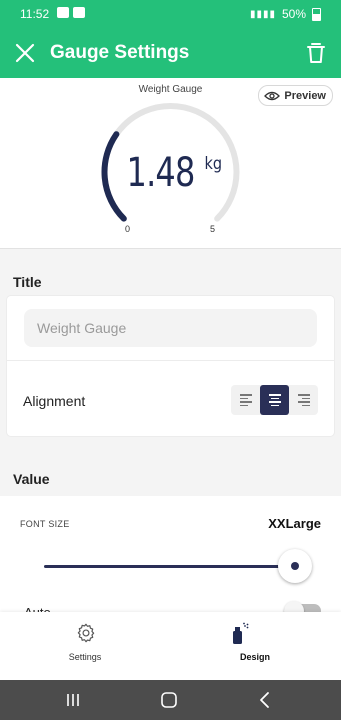  What do you see at coordinates (265, 700) in the screenshot?
I see `back-button` at bounding box center [265, 700].